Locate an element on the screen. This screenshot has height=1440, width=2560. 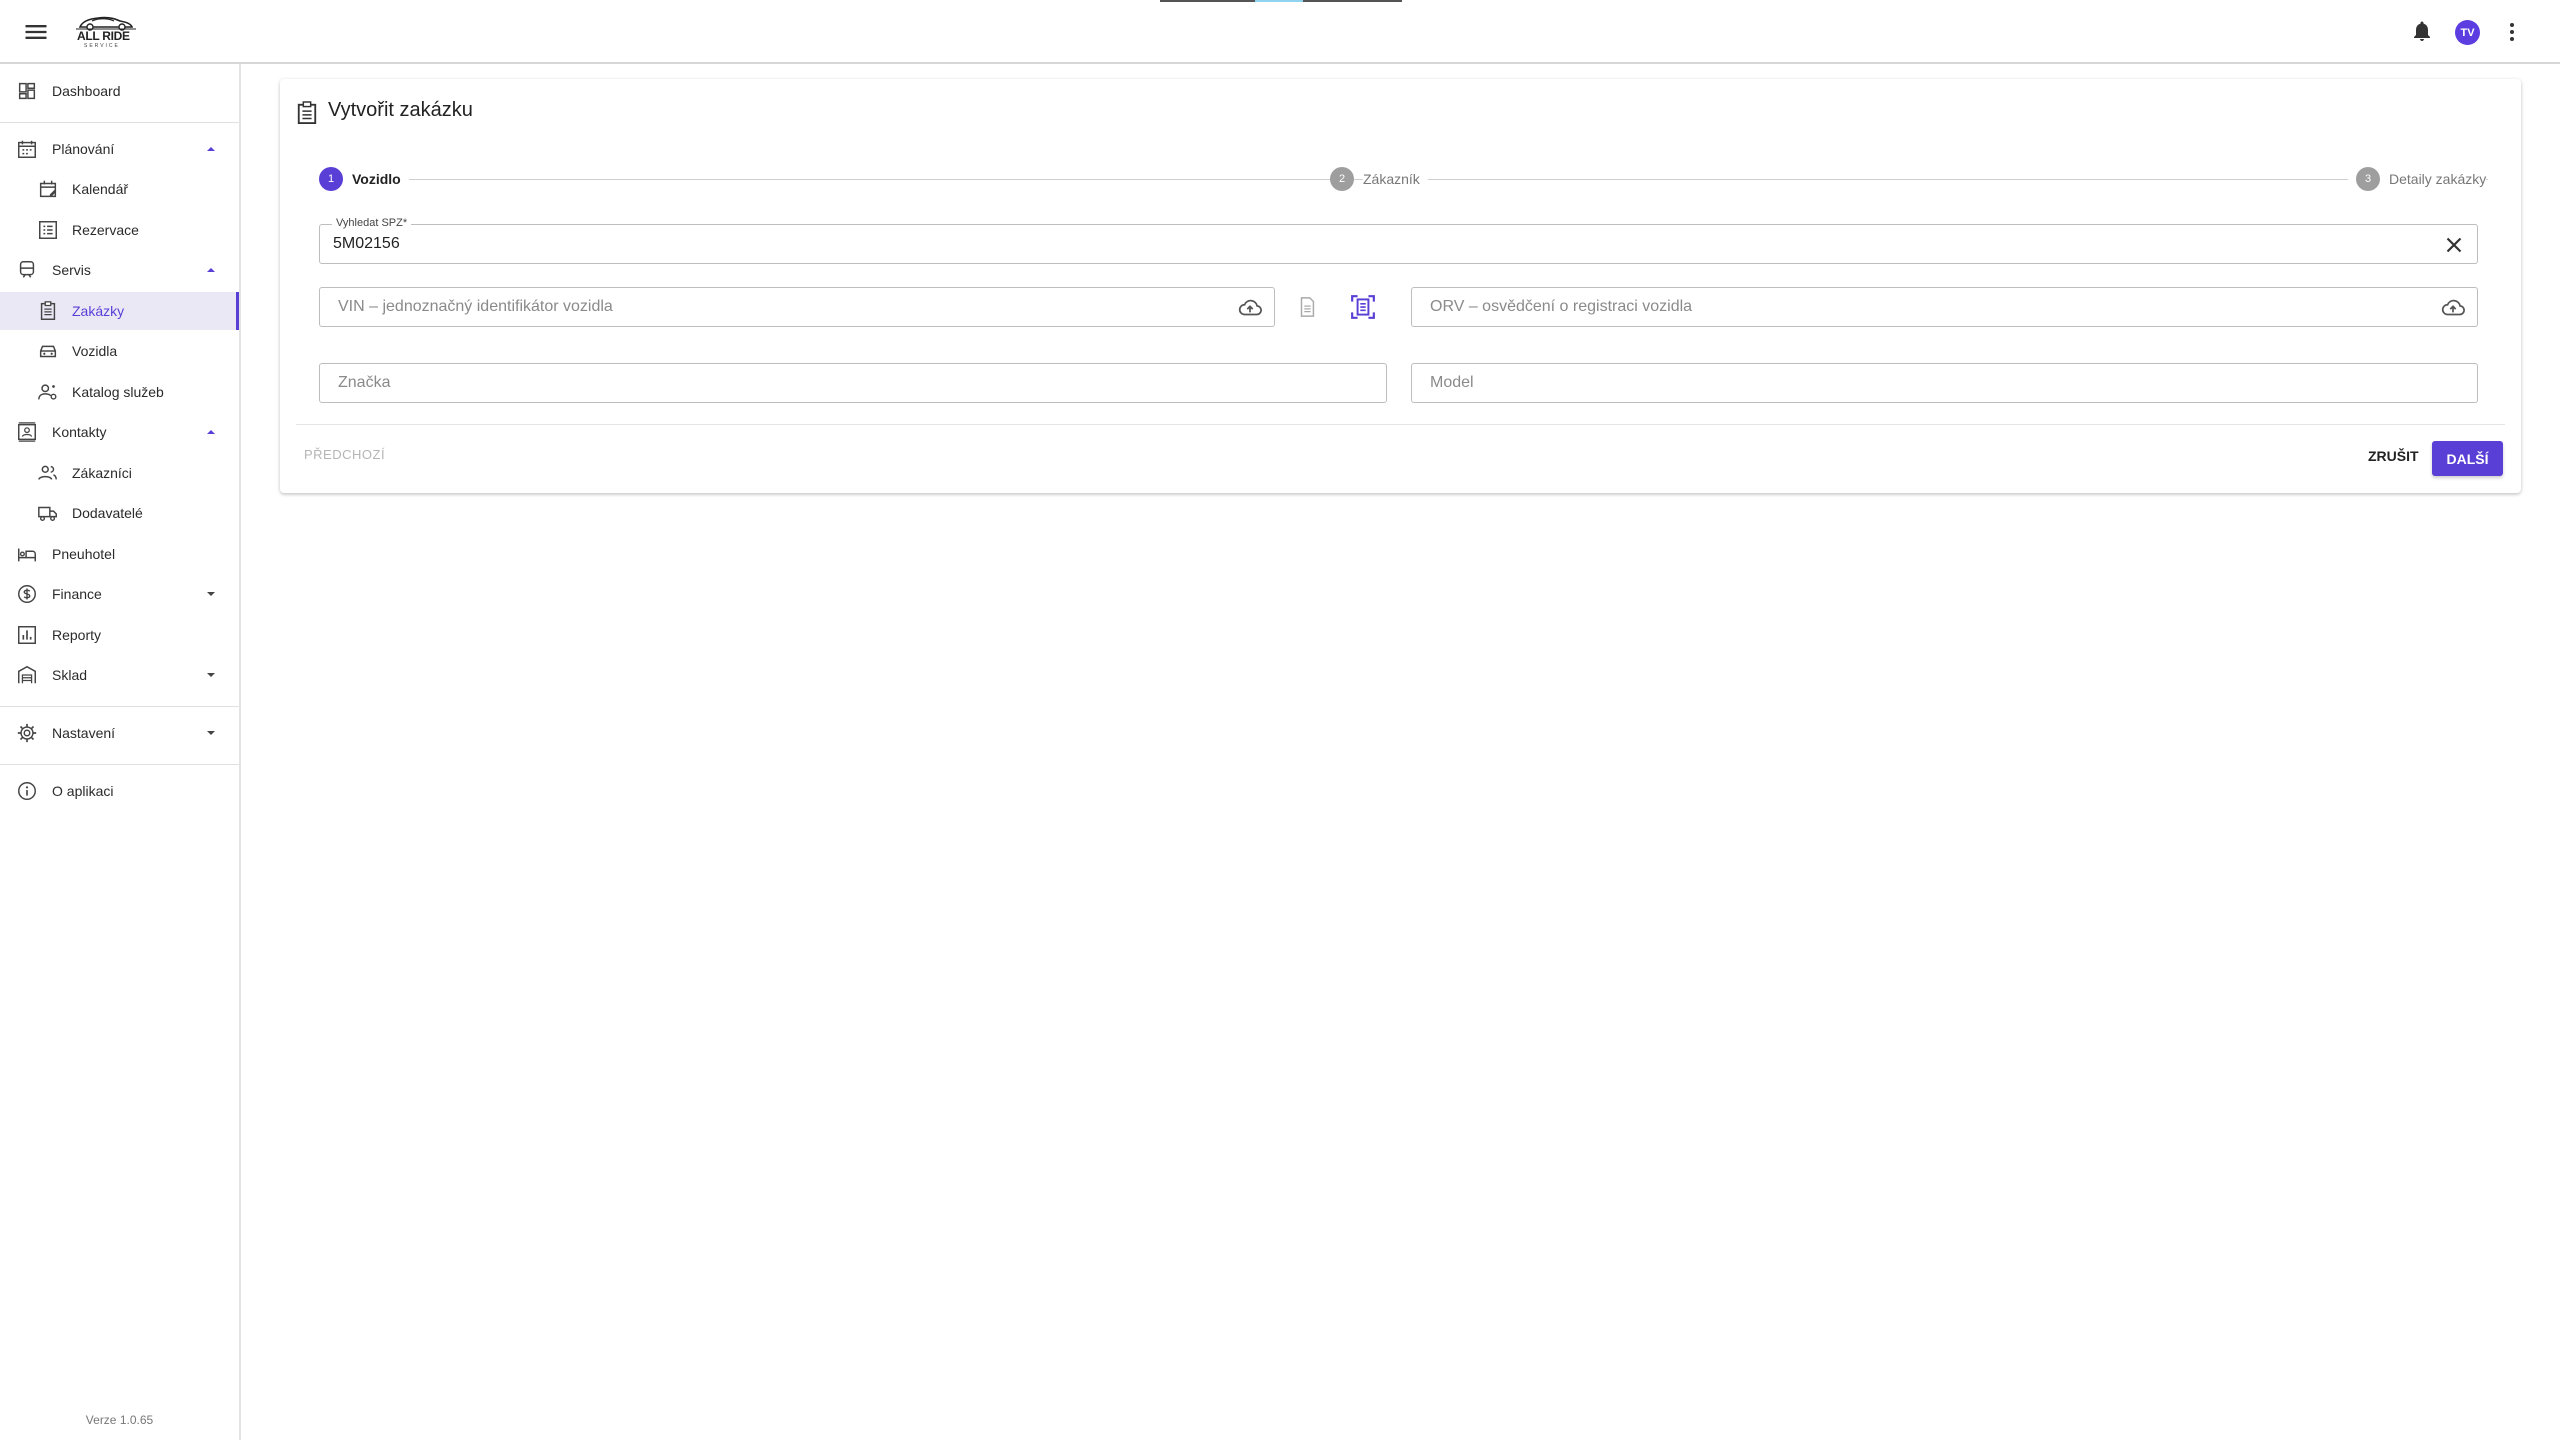
logo-subtext: SERVICE is located at coordinates (102, 46).